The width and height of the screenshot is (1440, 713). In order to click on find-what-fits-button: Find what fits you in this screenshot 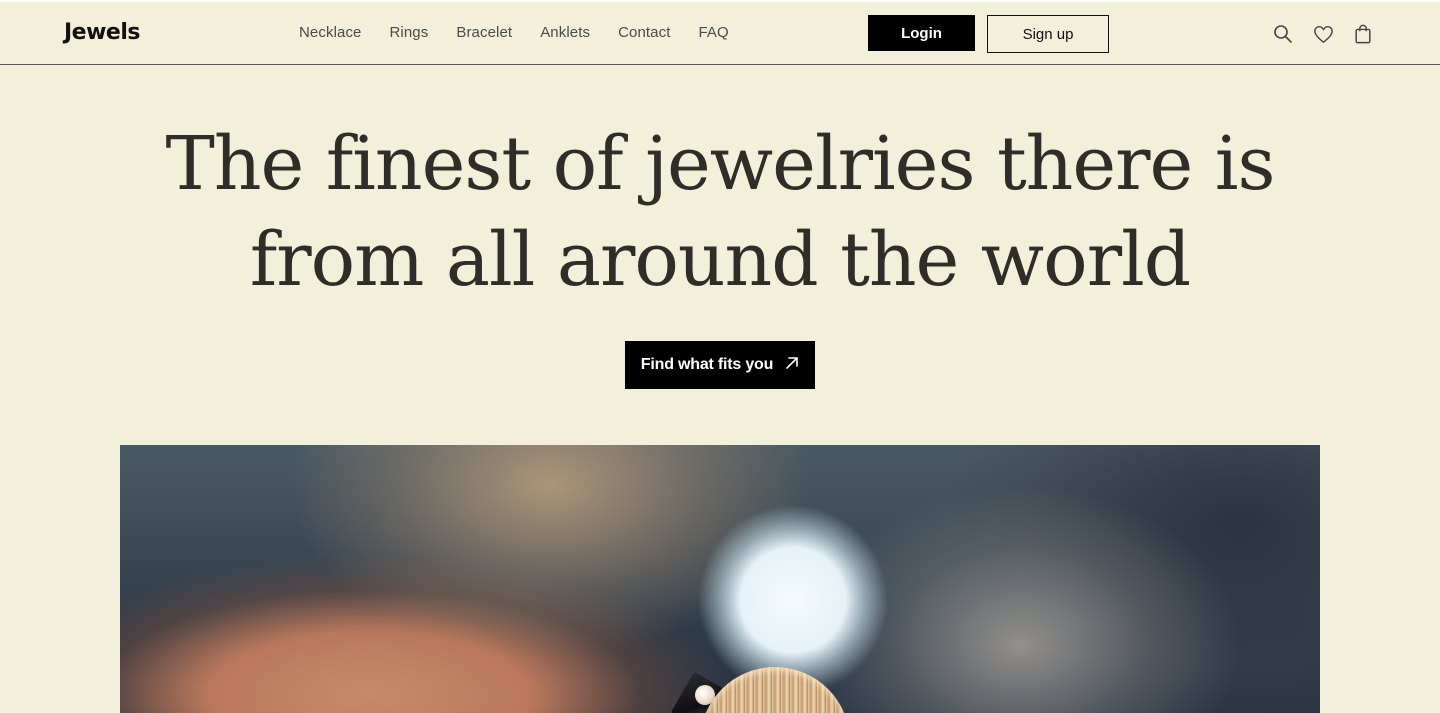, I will do `click(720, 365)`.